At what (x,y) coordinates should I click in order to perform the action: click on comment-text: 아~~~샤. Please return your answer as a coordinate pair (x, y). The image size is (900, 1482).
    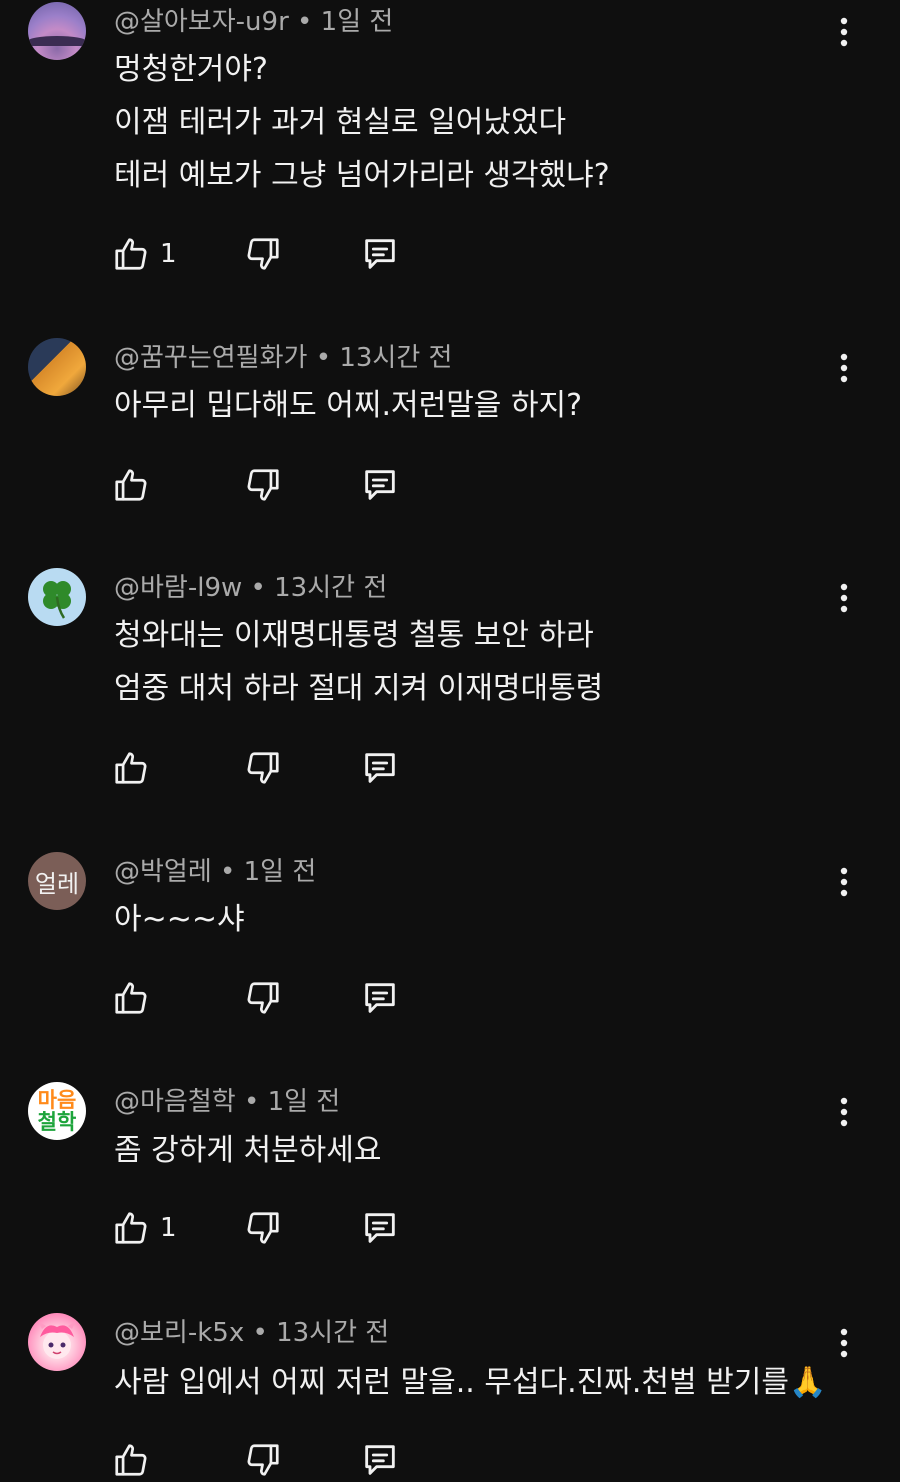
    Looking at the image, I should click on (179, 919).